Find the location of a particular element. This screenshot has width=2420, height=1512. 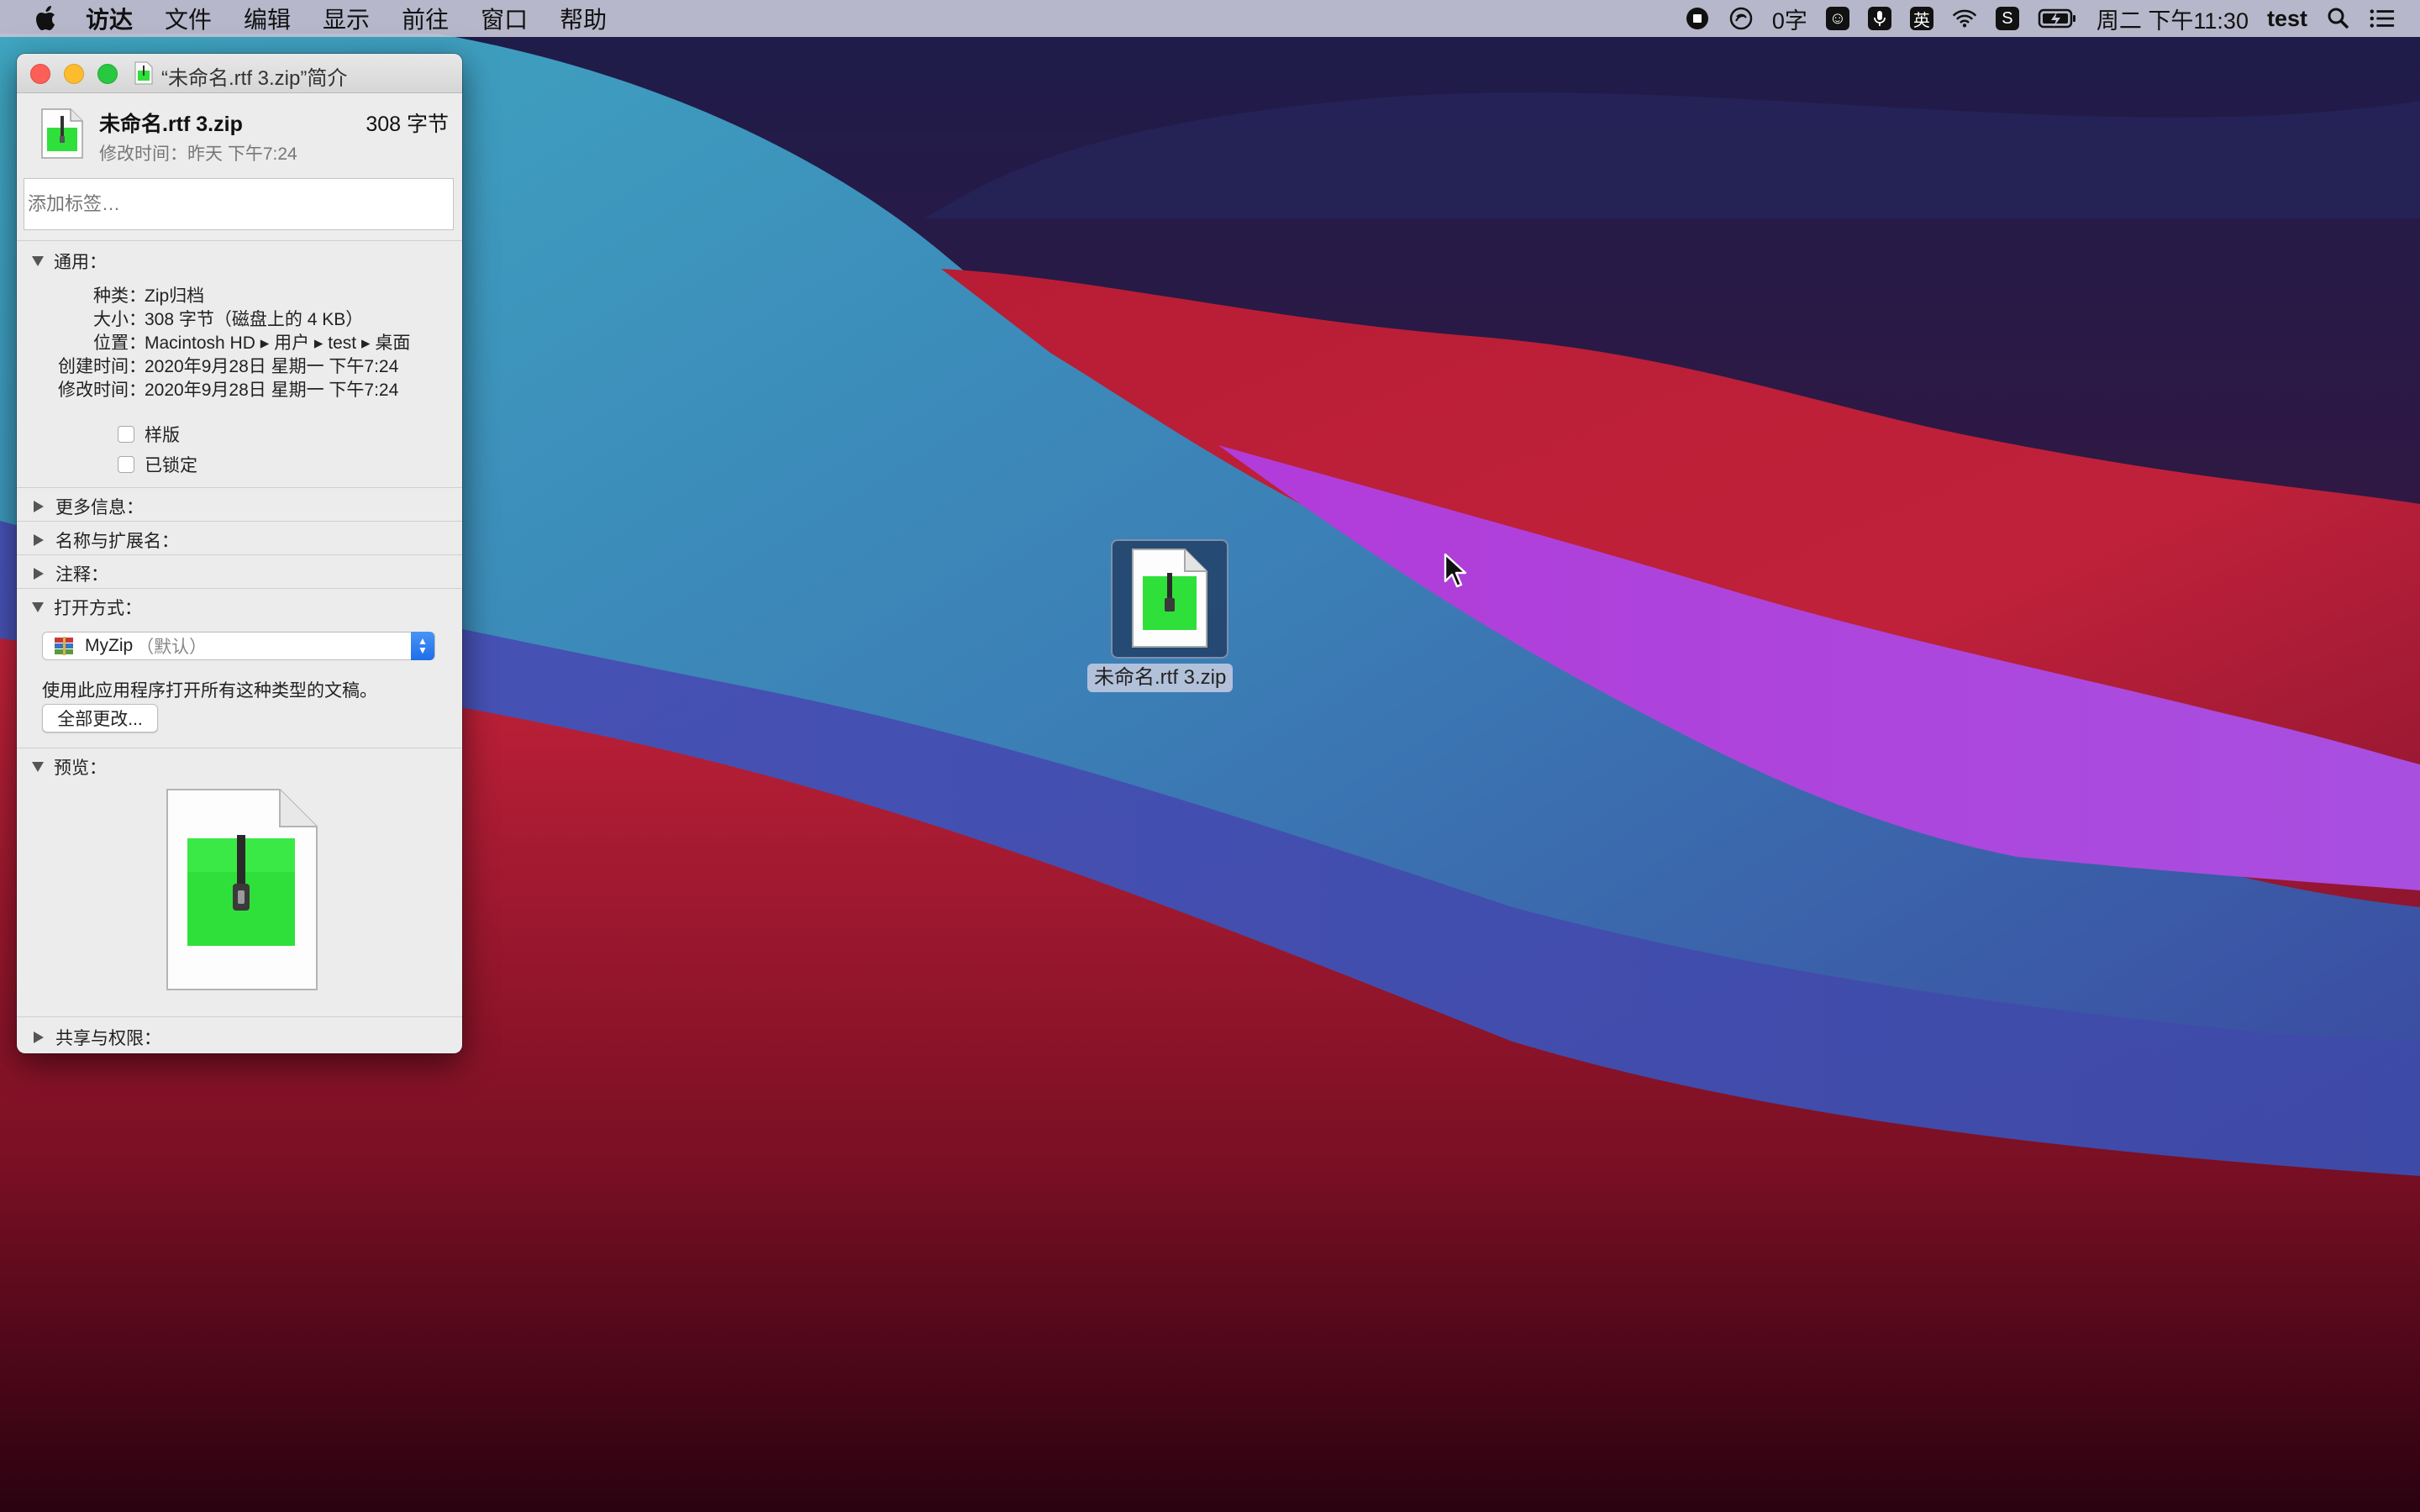

section-comments-label: 注释： is located at coordinates (81, 575).